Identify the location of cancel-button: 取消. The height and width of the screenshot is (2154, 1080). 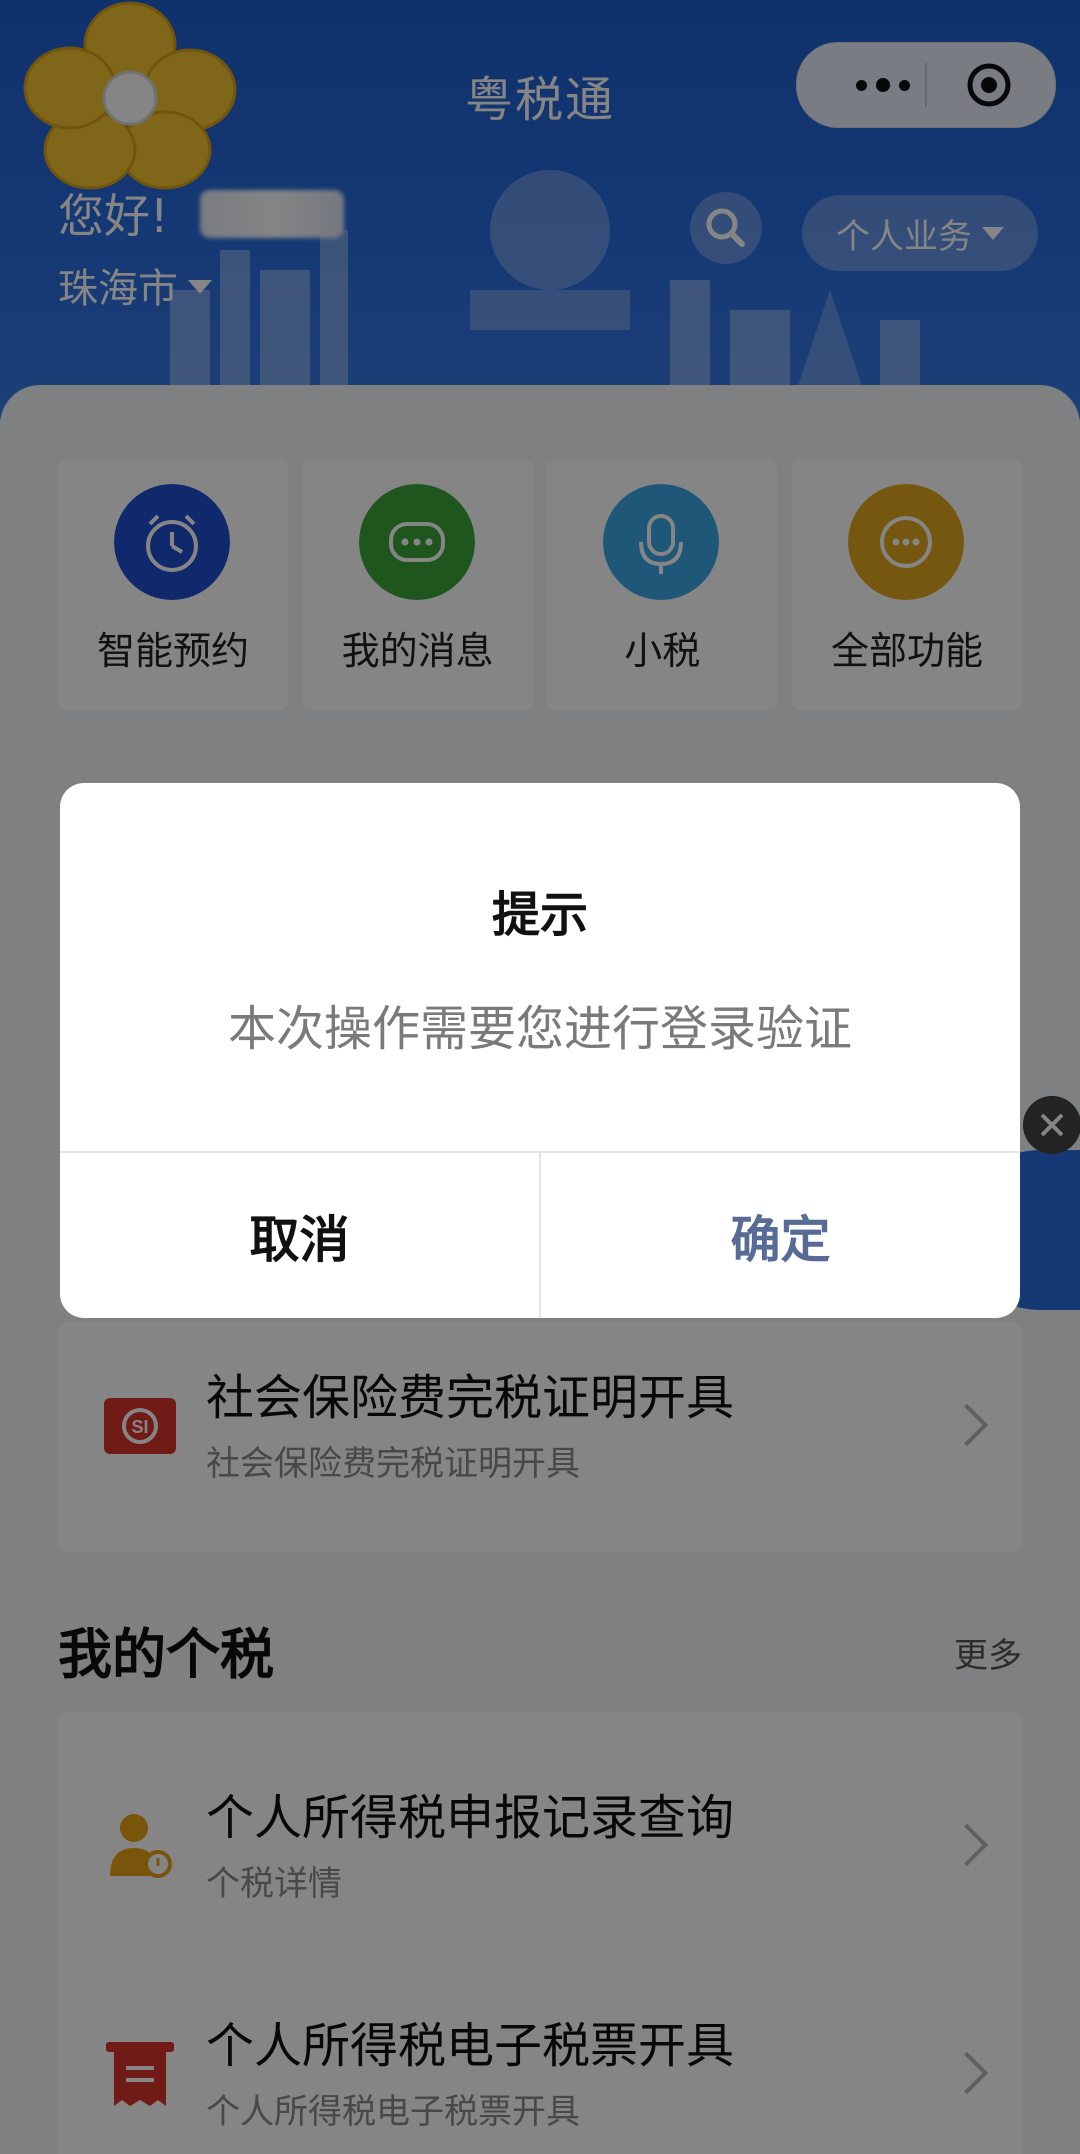
(299, 1235).